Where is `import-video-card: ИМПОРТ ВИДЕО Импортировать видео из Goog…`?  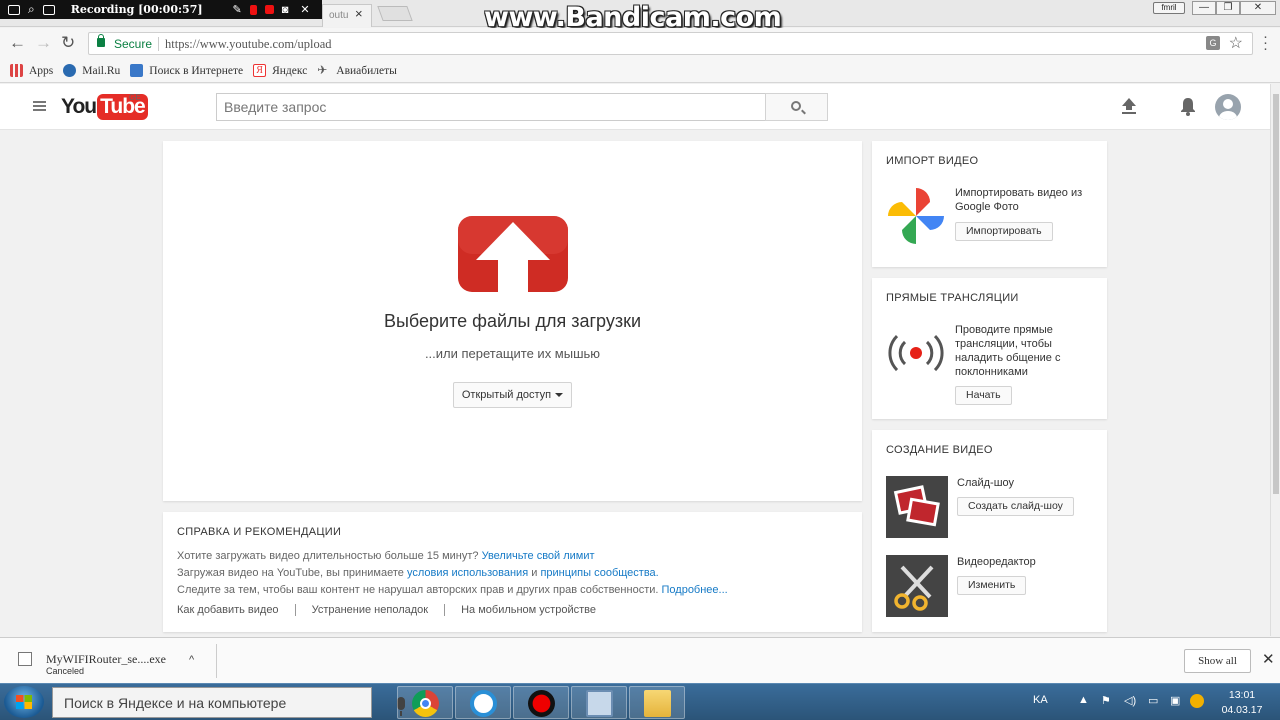
import-video-card: ИМПОРТ ВИДЕО Импортировать видео из Goog… is located at coordinates (989, 204).